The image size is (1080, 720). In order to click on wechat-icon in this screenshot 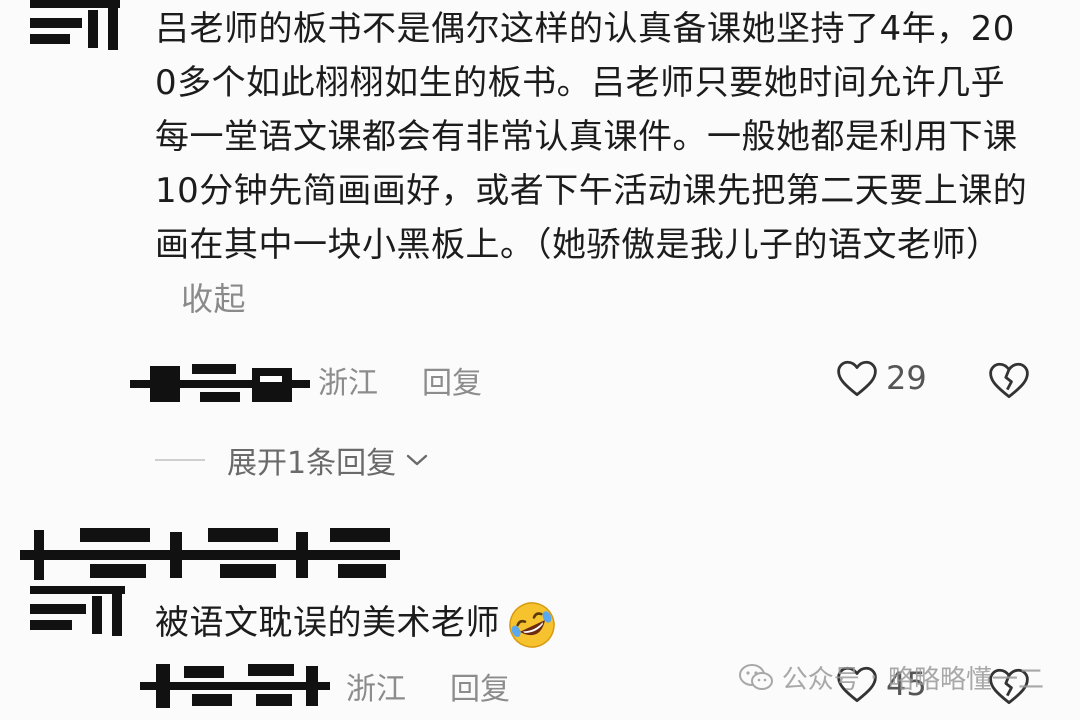, I will do `click(755, 676)`.